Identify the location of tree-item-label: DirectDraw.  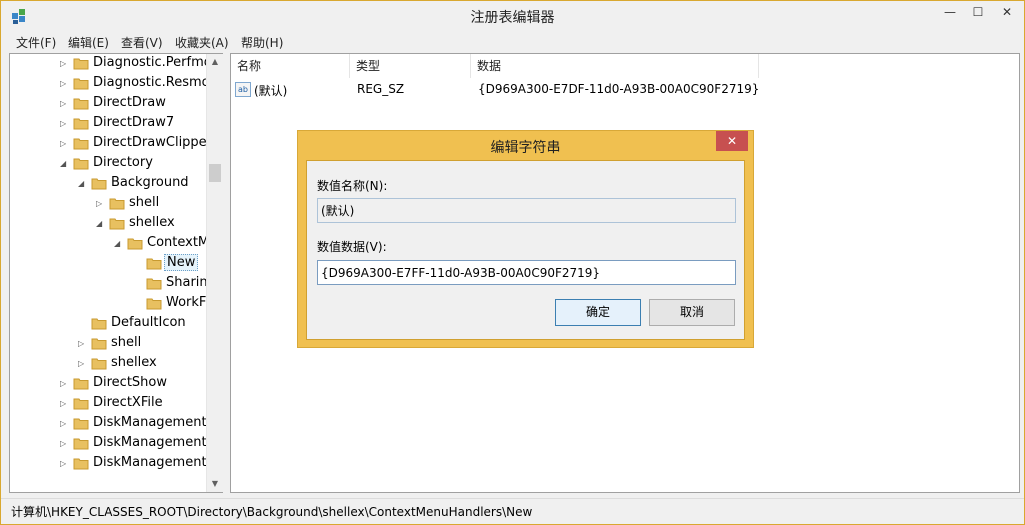
(129, 102).